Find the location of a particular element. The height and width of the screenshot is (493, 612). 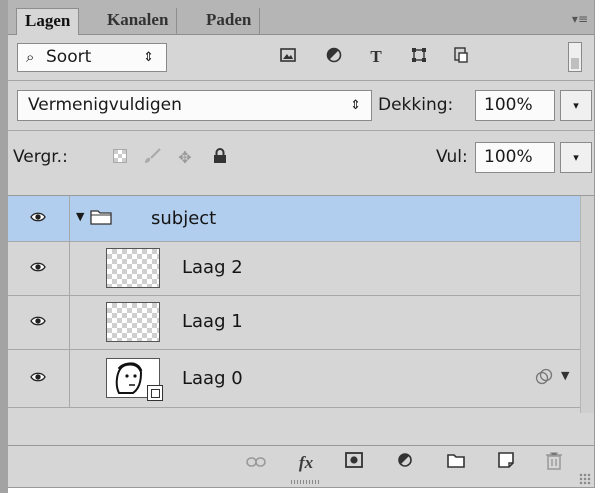

tab-strip: Lagen Kanalen Paden ▾≡ is located at coordinates (301, 17).